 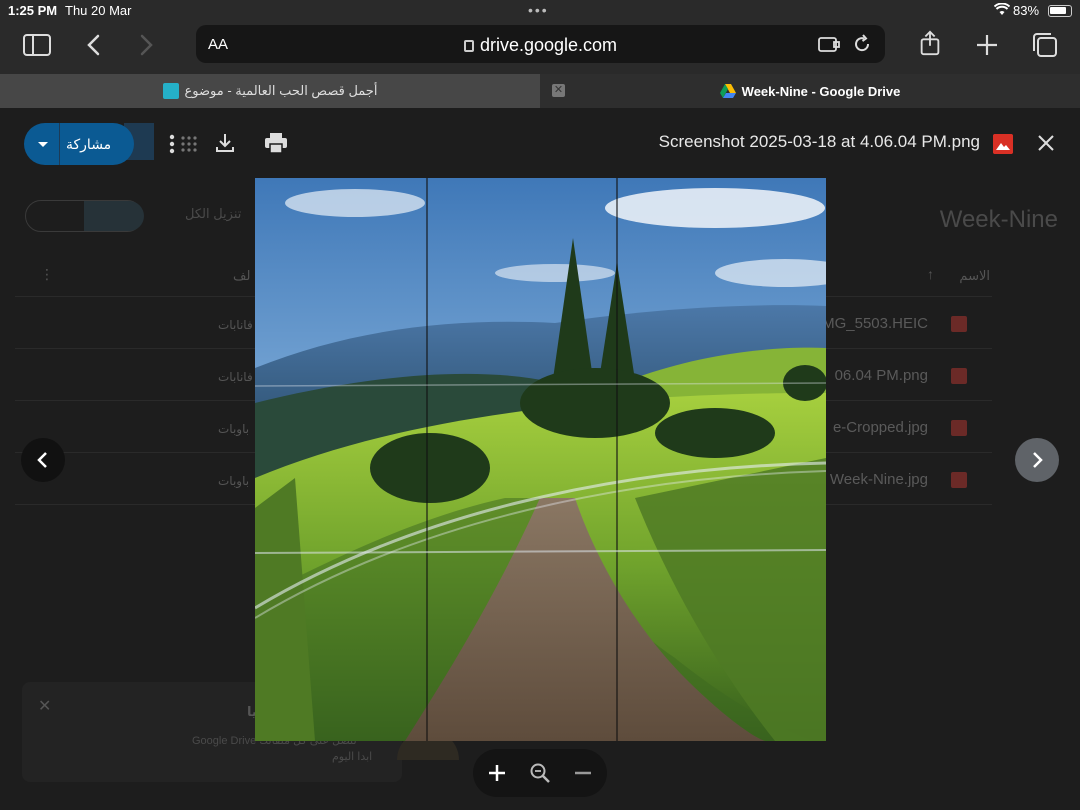 I want to click on status-date: Thu 20 Mar, so click(x=98, y=10).